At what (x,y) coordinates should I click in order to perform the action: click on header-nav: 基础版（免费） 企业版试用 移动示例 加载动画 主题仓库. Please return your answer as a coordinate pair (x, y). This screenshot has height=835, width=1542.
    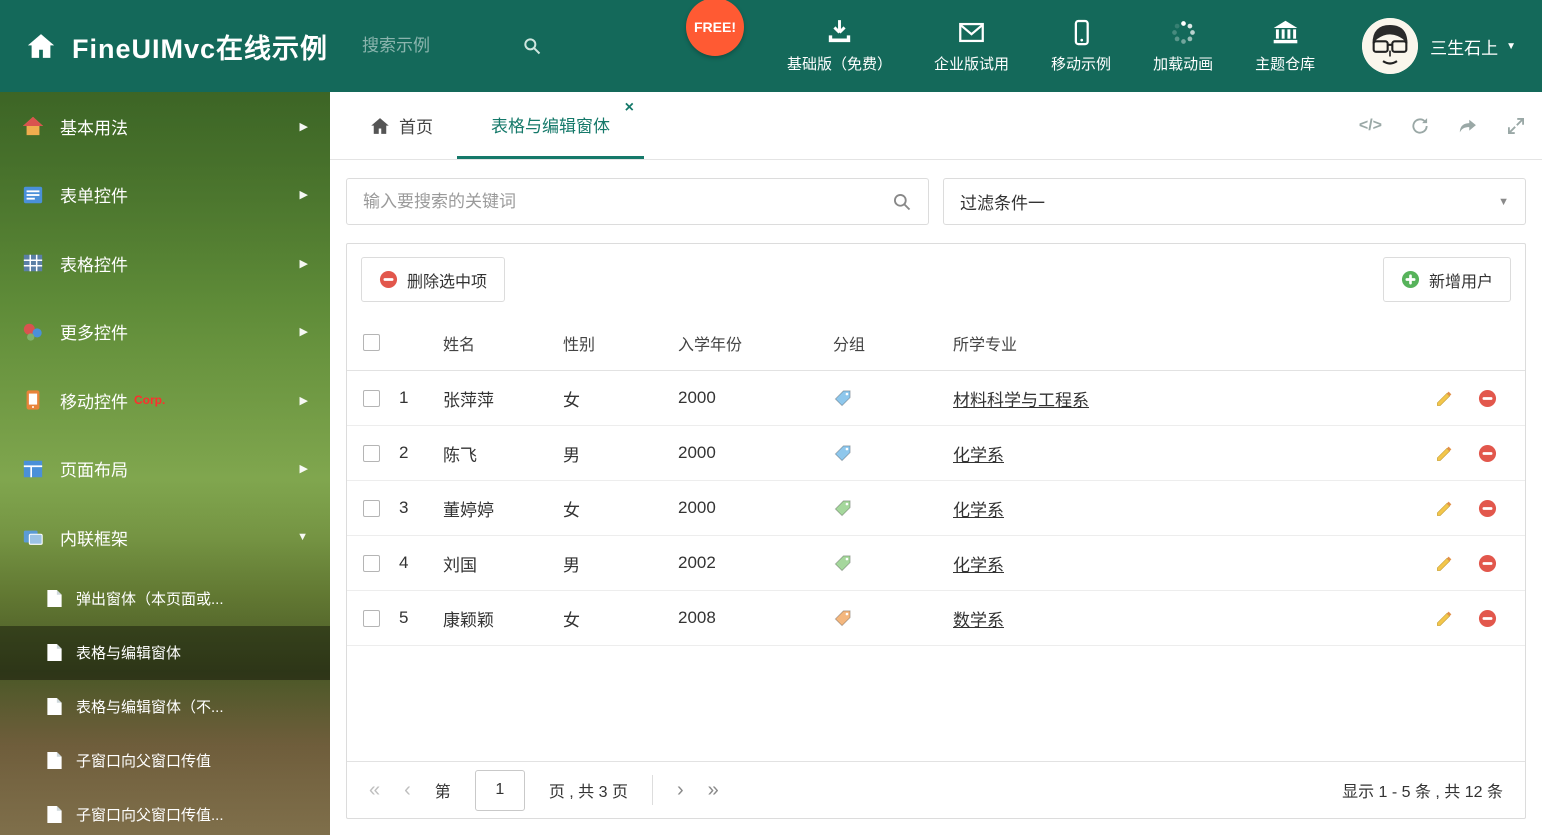
    Looking at the image, I should click on (1051, 46).